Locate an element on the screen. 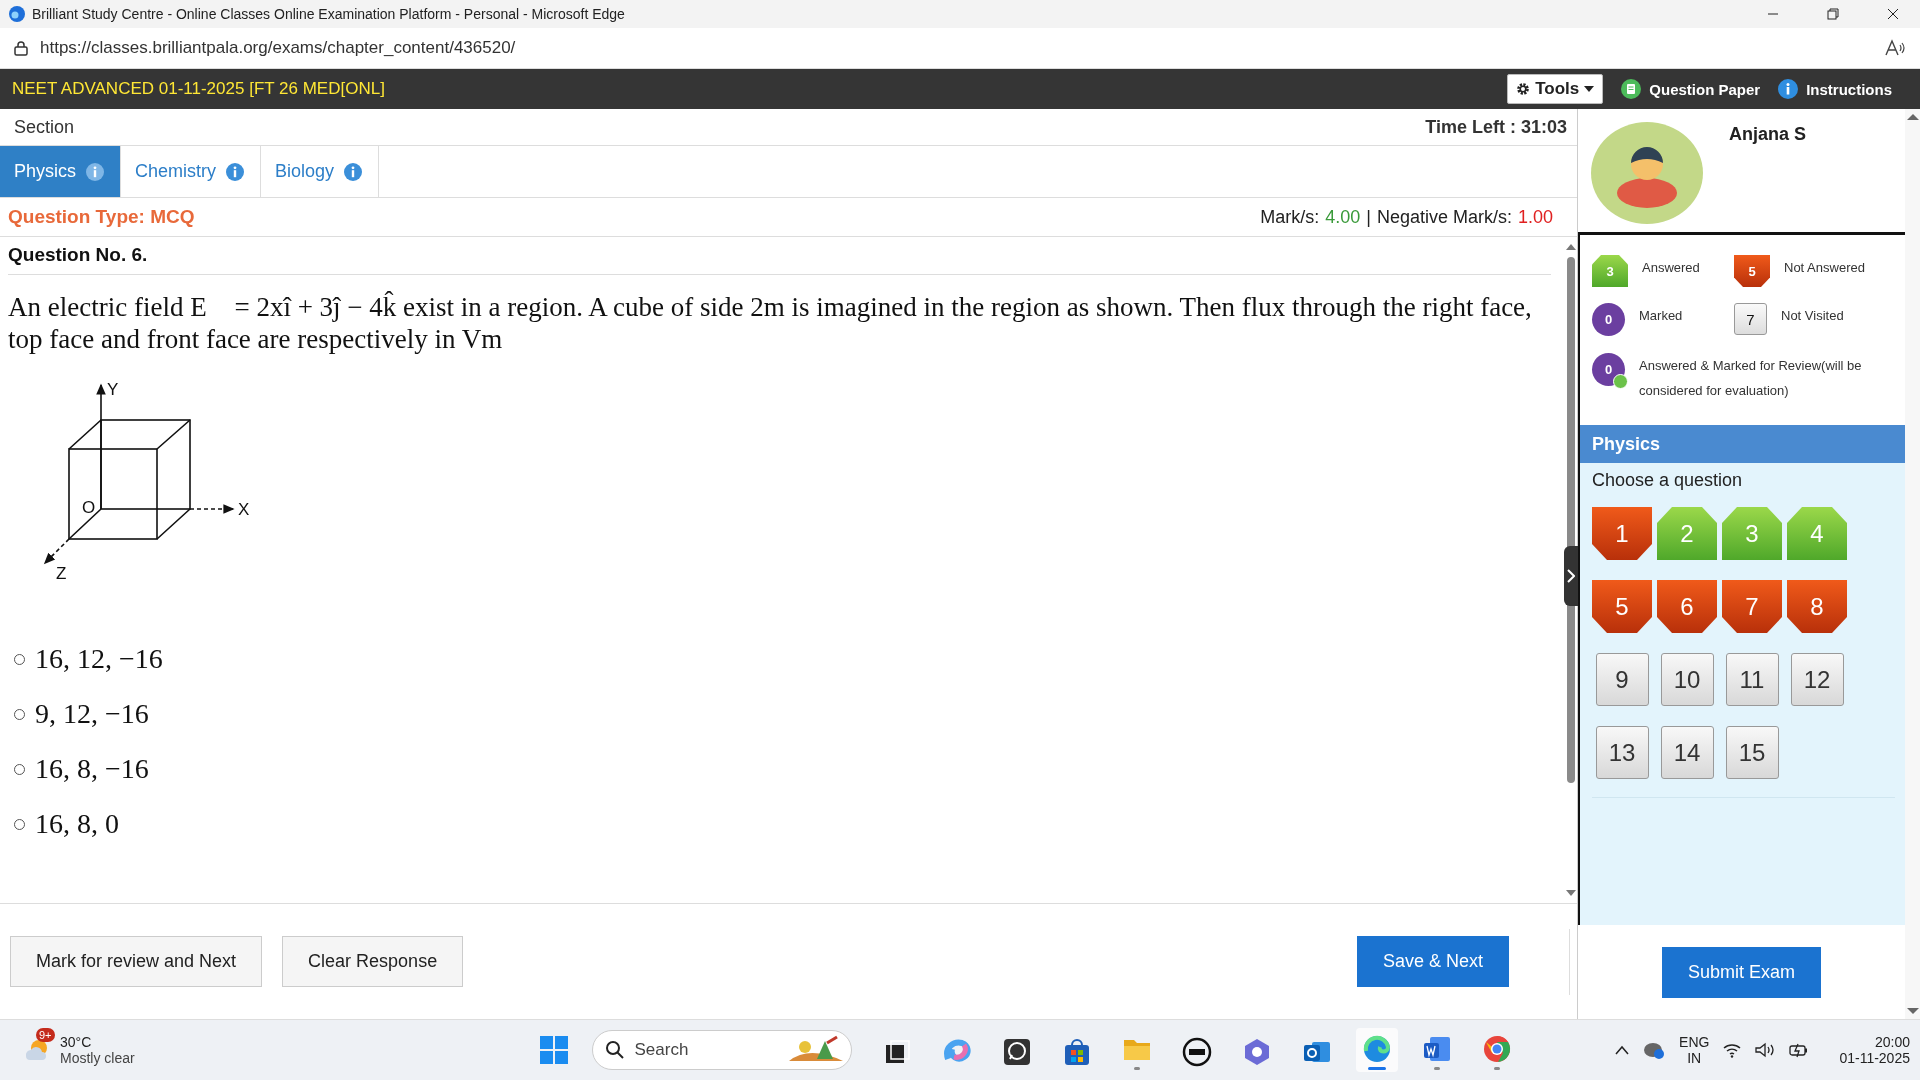  review-icon is located at coordinates (1620, 381).